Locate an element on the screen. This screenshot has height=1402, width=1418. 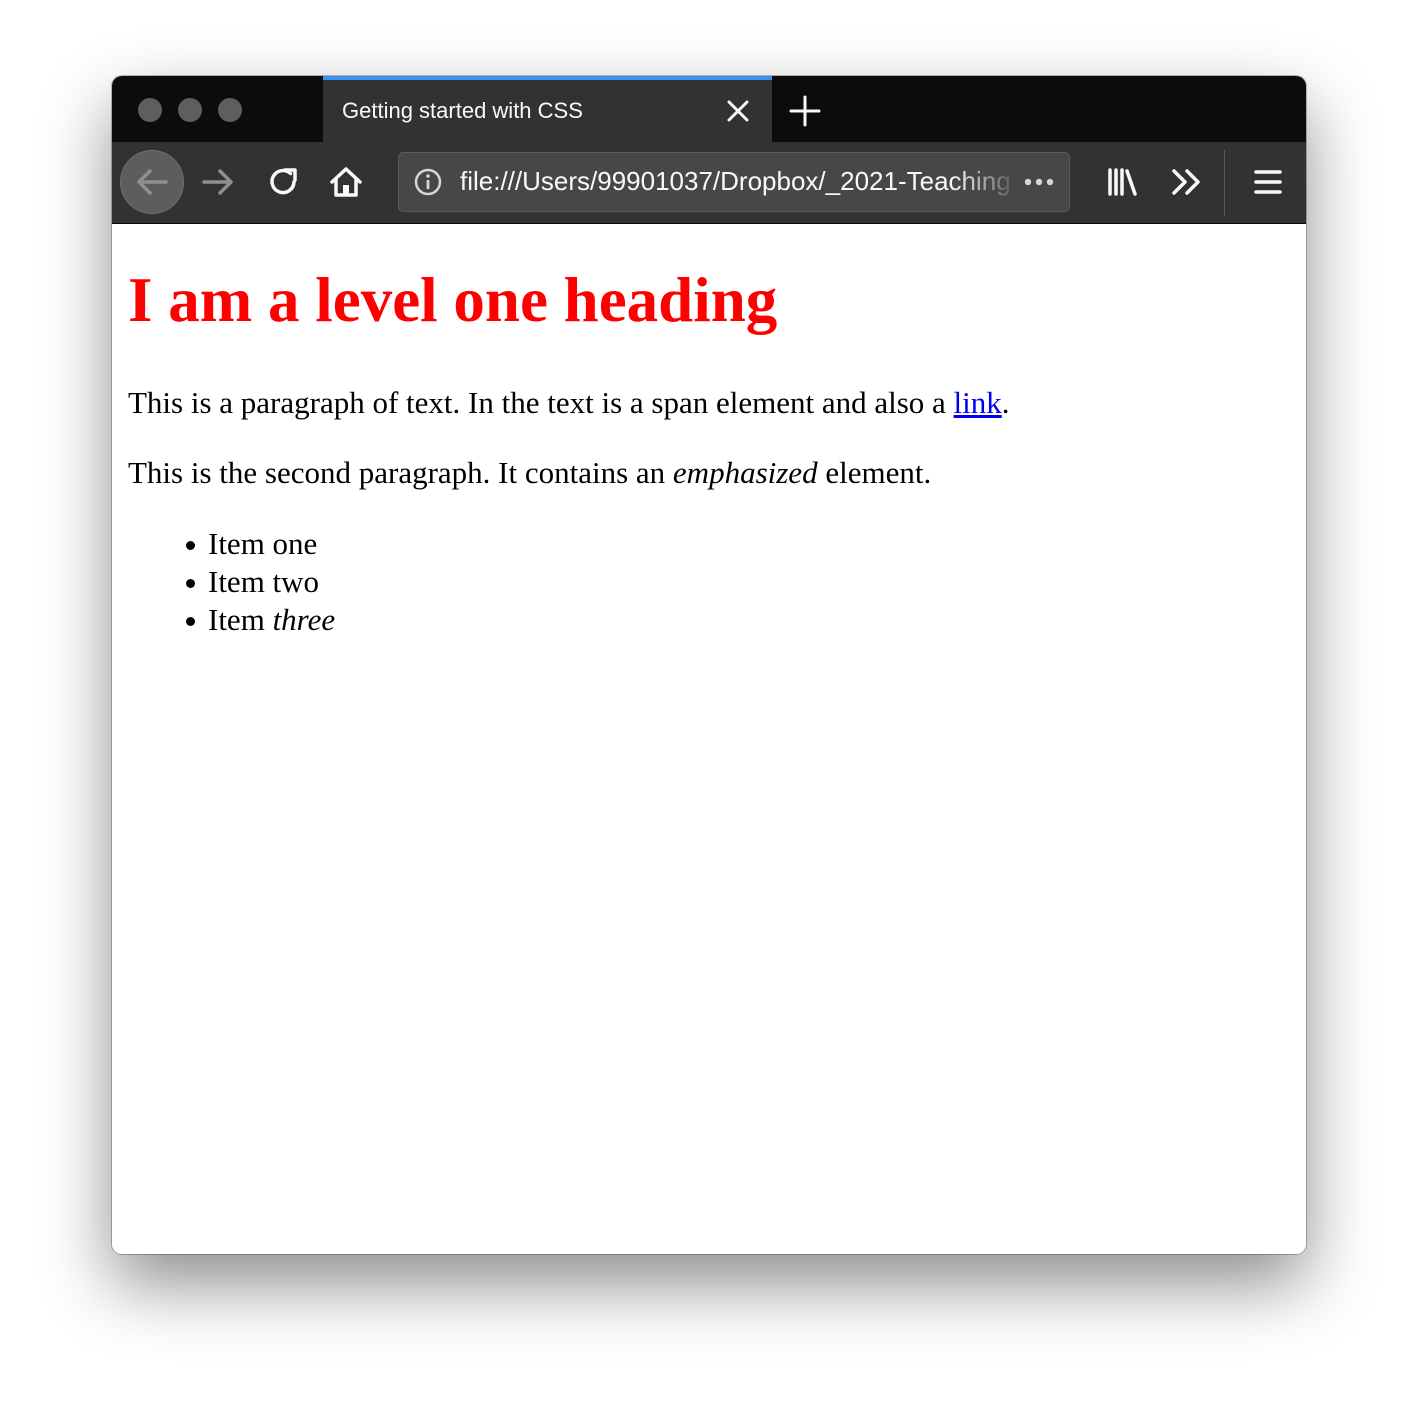
chevron-double-right-icon is located at coordinates (1187, 182).